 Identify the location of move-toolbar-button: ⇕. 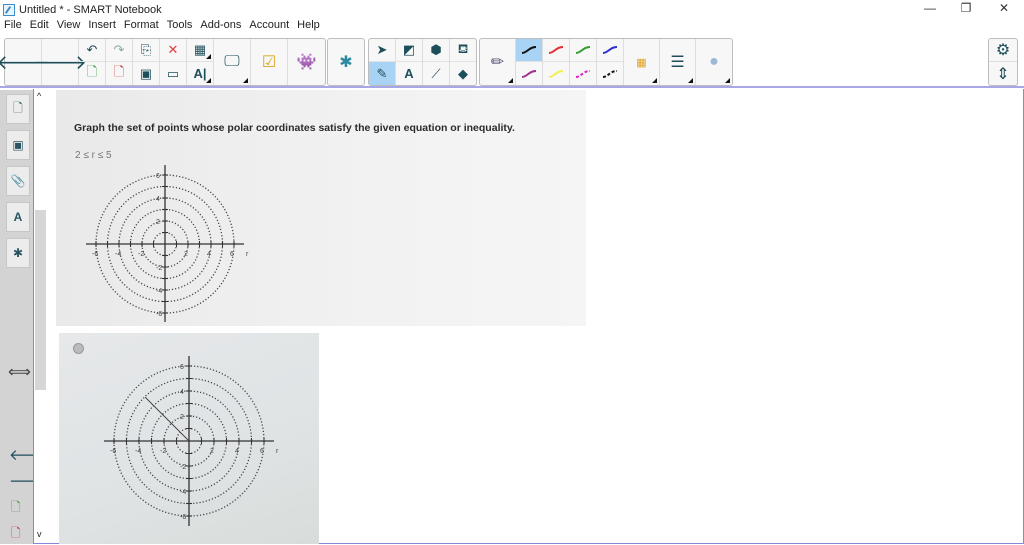
(1003, 73).